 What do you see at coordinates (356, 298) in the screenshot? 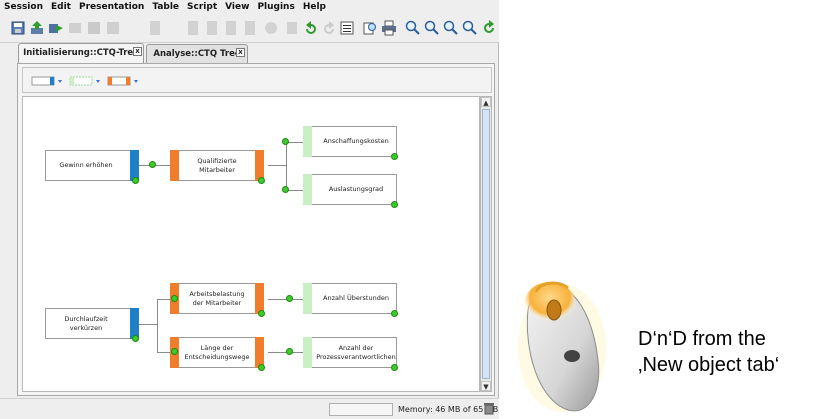
I see `node-label: Anzahl Überstunden` at bounding box center [356, 298].